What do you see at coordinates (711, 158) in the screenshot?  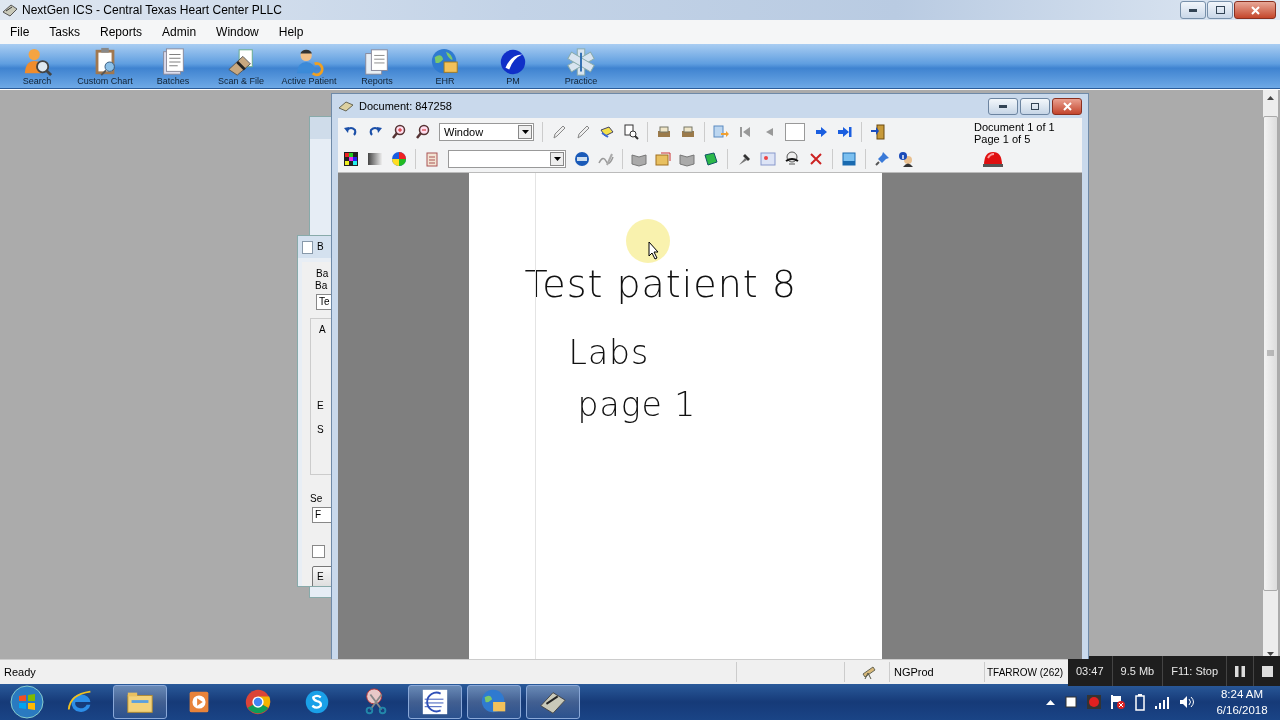 I see `book-icon` at bounding box center [711, 158].